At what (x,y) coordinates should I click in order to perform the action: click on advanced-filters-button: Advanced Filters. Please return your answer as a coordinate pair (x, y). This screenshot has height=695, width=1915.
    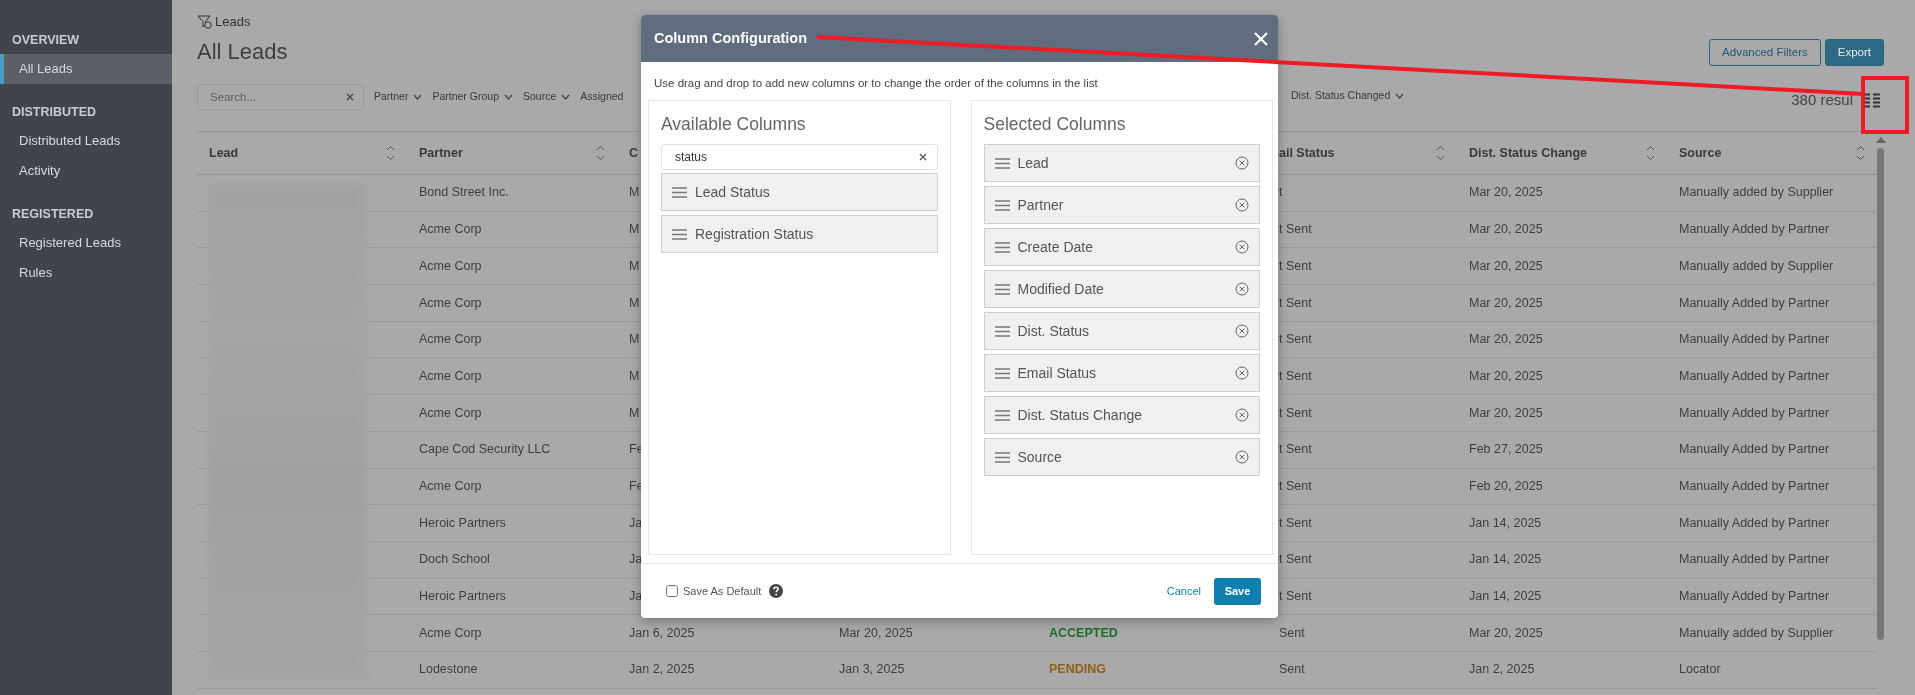
    Looking at the image, I should click on (1765, 52).